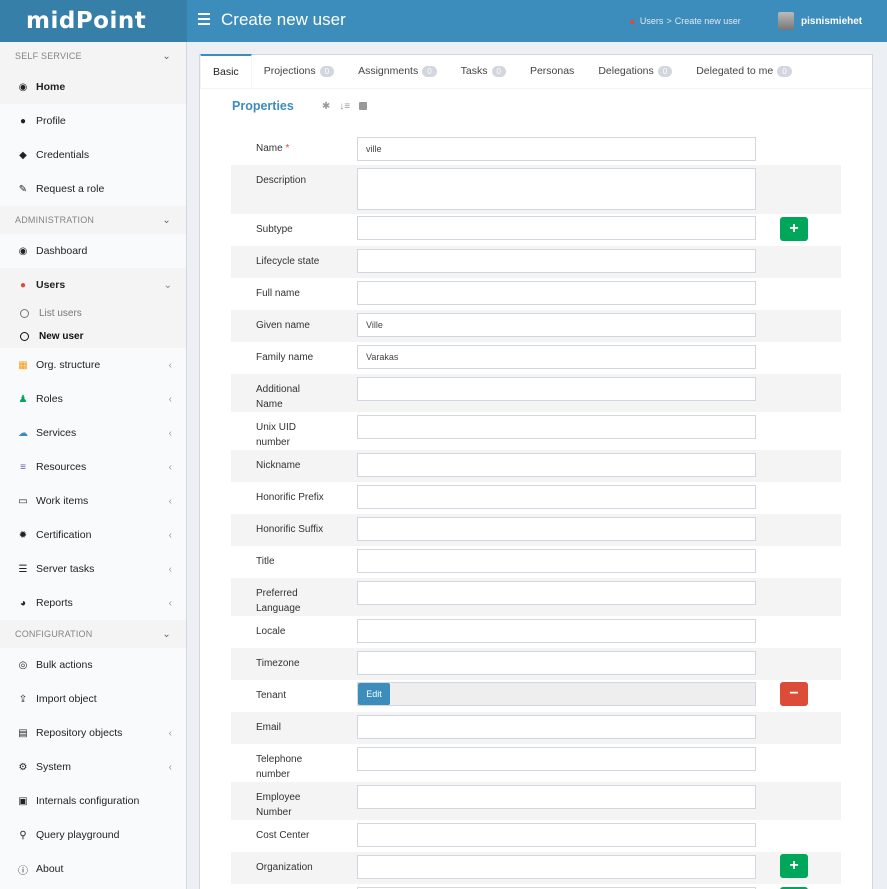 This screenshot has height=889, width=887. I want to click on organization-input, so click(556, 867).